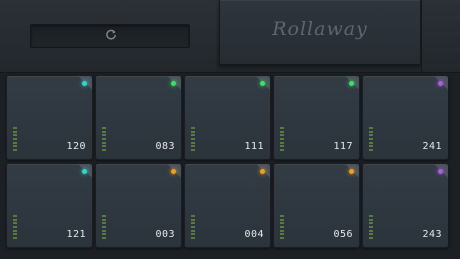 Image resolution: width=460 pixels, height=259 pixels. Describe the element at coordinates (254, 234) in the screenshot. I see `pad-label: 004` at that location.